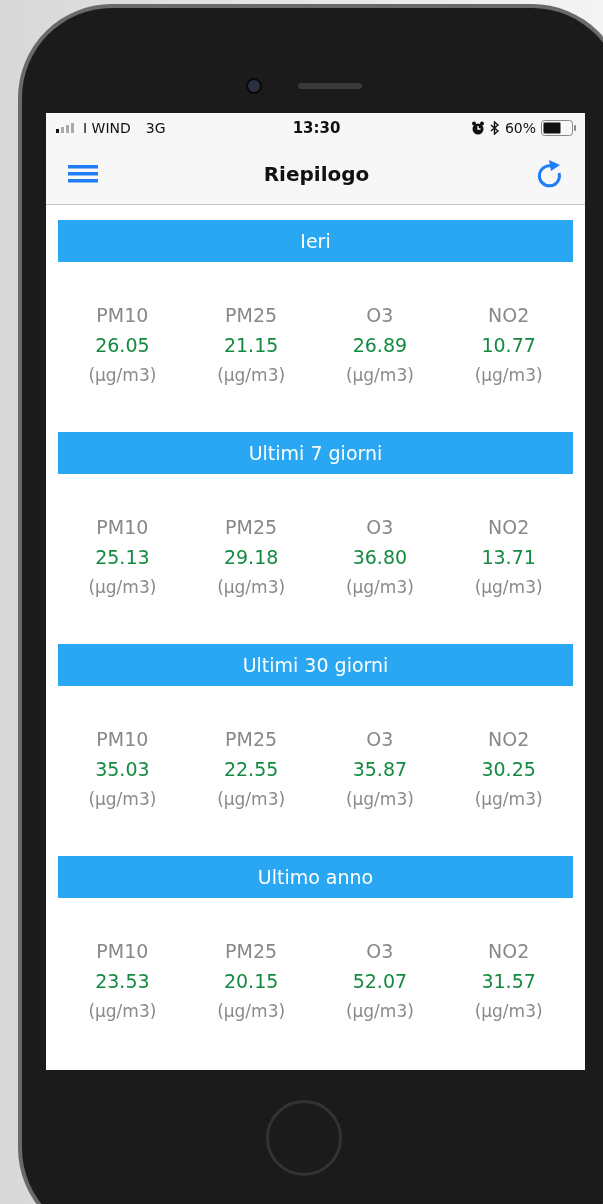  What do you see at coordinates (315, 665) in the screenshot?
I see `section-header: Ultimi 30 giorni` at bounding box center [315, 665].